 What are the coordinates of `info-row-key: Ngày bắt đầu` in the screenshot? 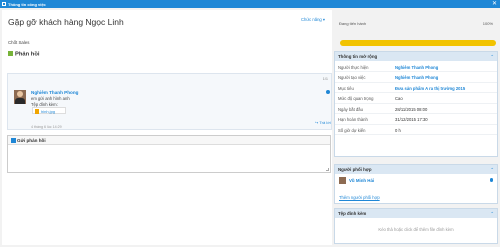 It's located at (350, 109).